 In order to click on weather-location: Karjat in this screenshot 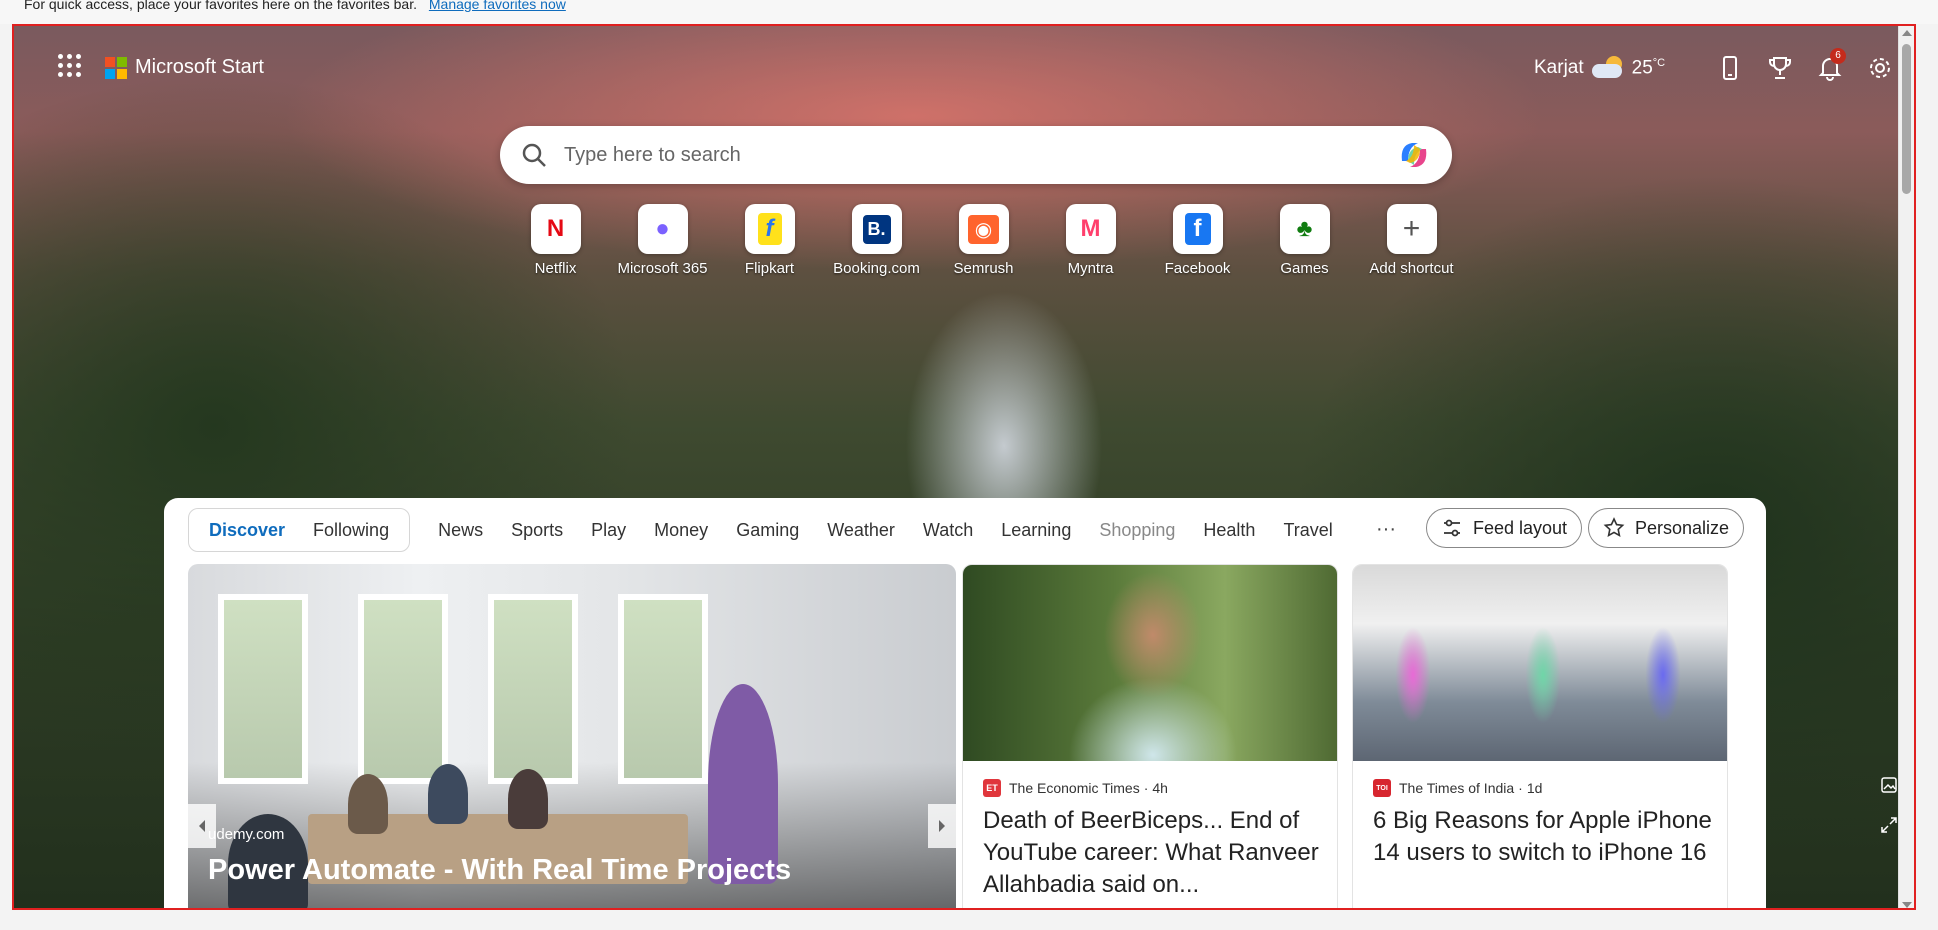, I will do `click(1559, 67)`.